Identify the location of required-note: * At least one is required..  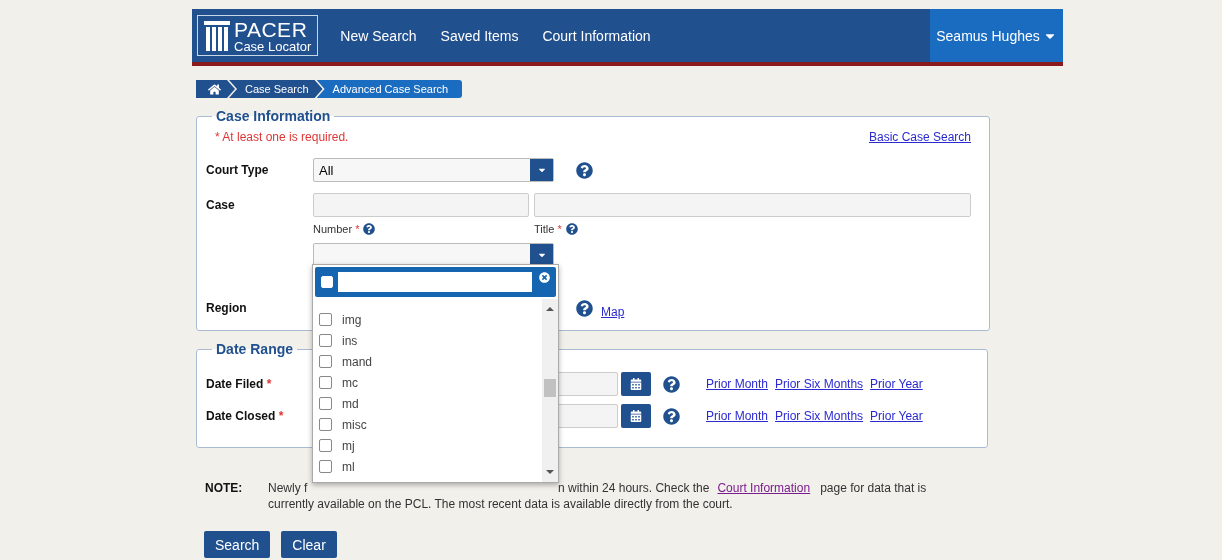
(282, 137).